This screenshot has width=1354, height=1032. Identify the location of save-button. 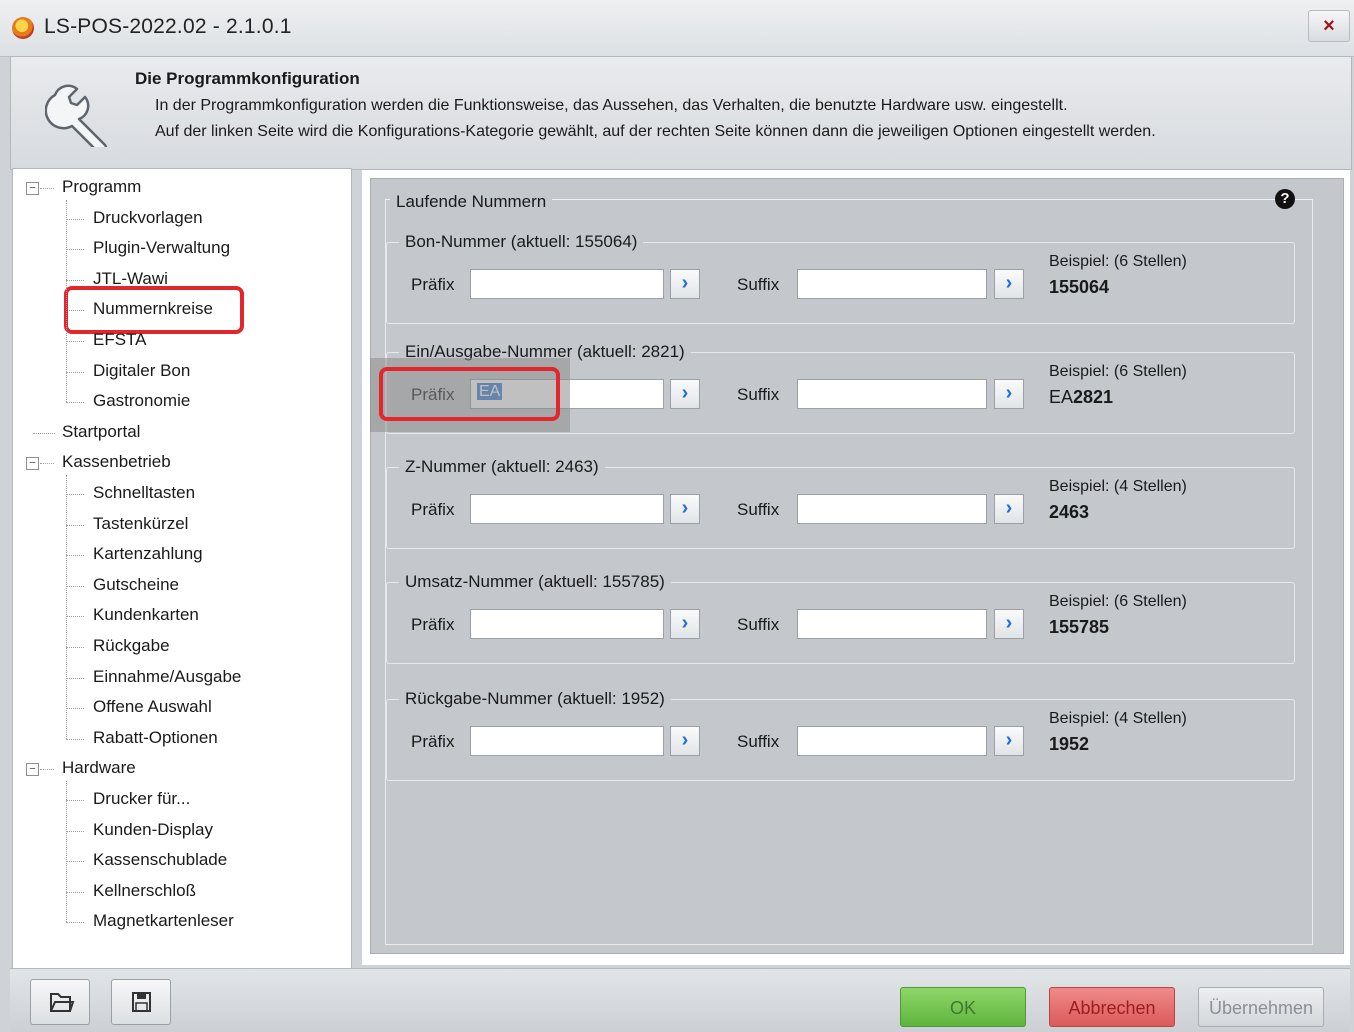
(141, 1002).